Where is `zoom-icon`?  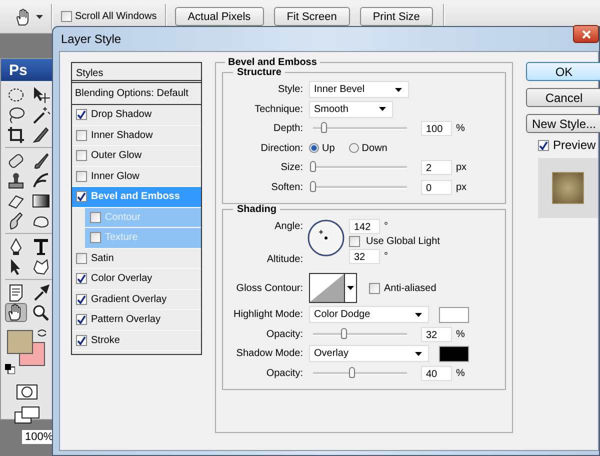
zoom-icon is located at coordinates (41, 312).